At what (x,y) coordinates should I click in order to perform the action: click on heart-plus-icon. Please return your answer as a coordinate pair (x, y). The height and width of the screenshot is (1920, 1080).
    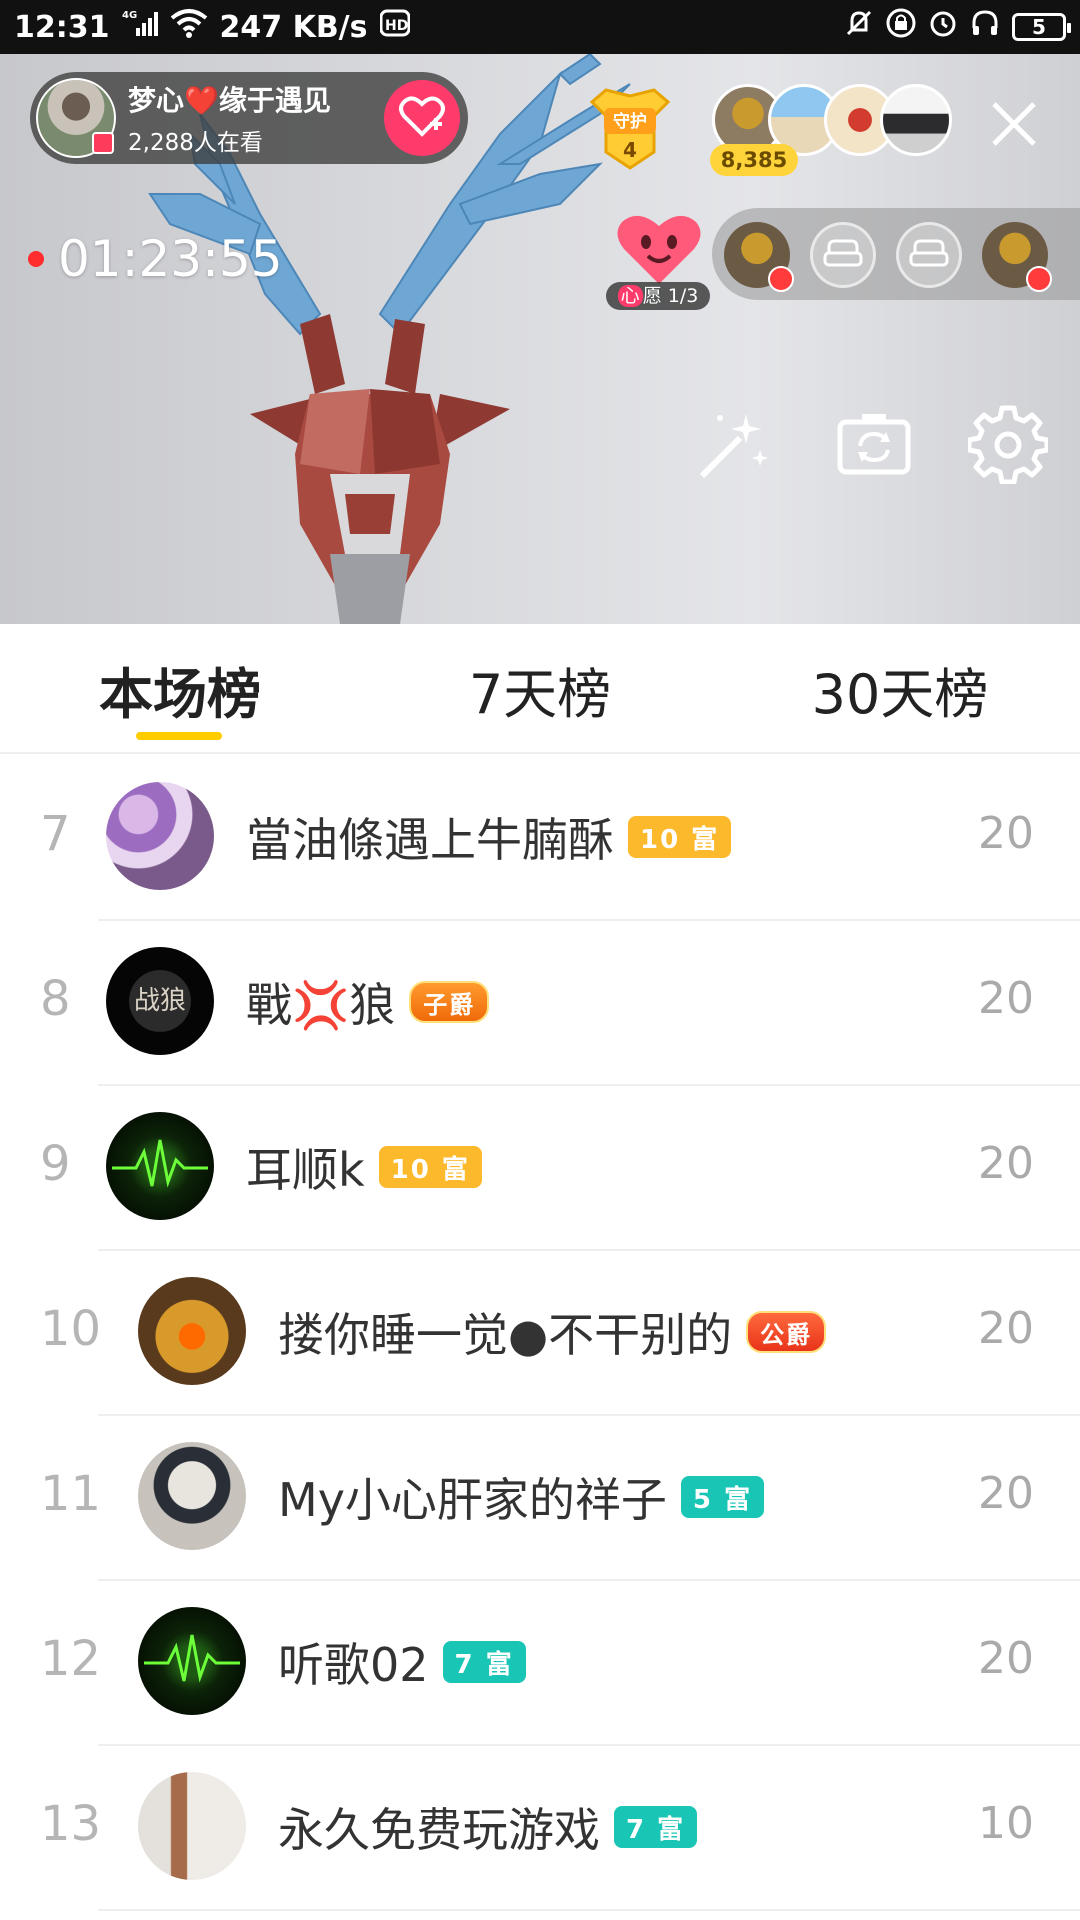
    Looking at the image, I should click on (422, 118).